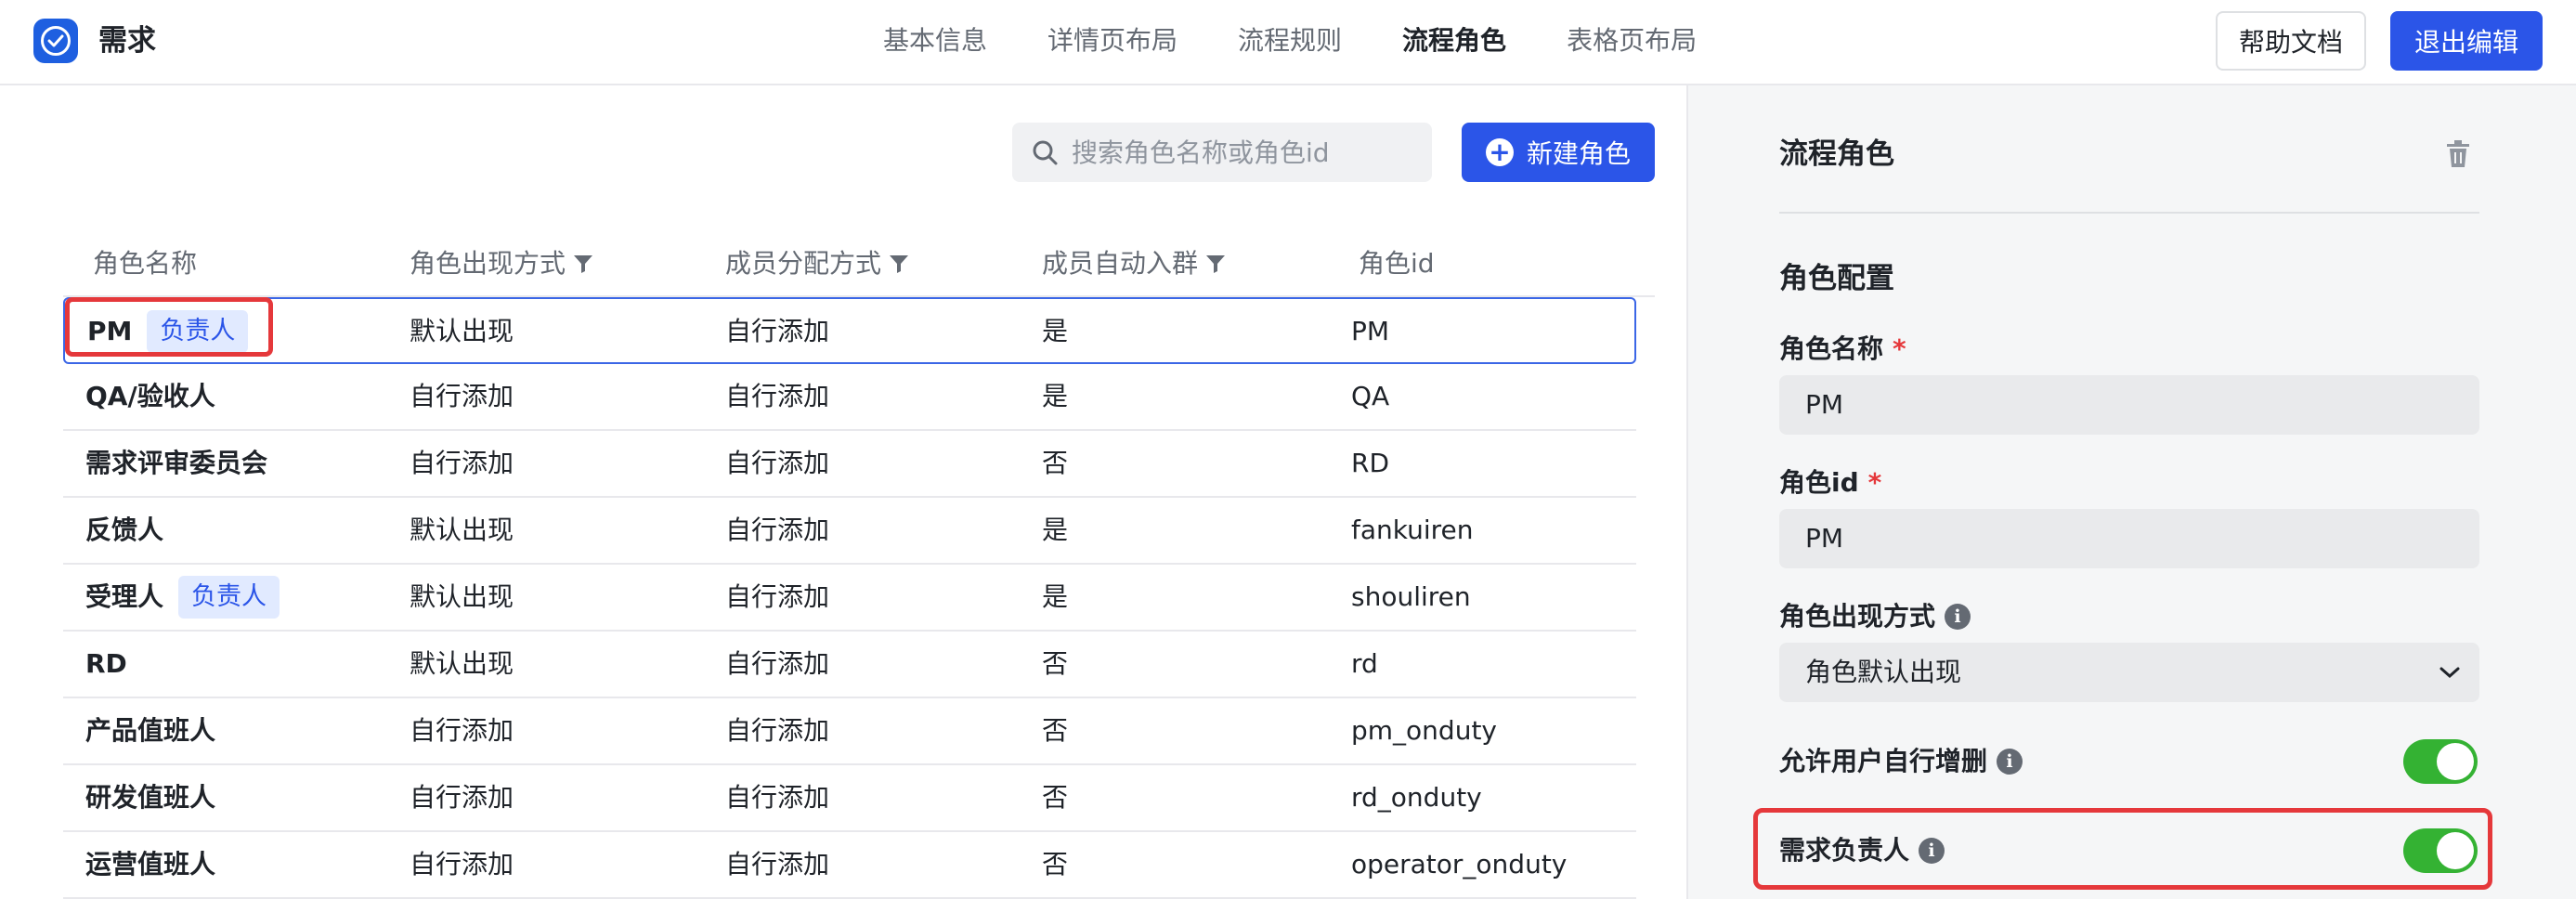 Image resolution: width=2576 pixels, height=899 pixels. What do you see at coordinates (2129, 538) in the screenshot?
I see `role-id-field: PM` at bounding box center [2129, 538].